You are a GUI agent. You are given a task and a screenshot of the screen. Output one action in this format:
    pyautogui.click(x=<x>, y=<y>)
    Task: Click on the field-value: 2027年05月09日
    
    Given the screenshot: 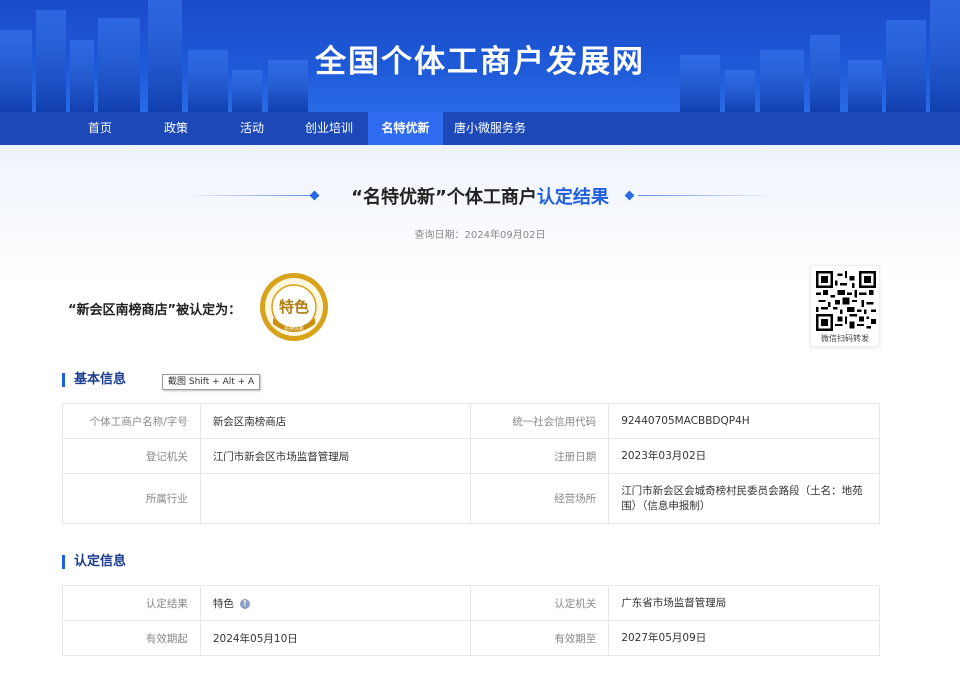 What is the action you would take?
    pyautogui.click(x=744, y=638)
    